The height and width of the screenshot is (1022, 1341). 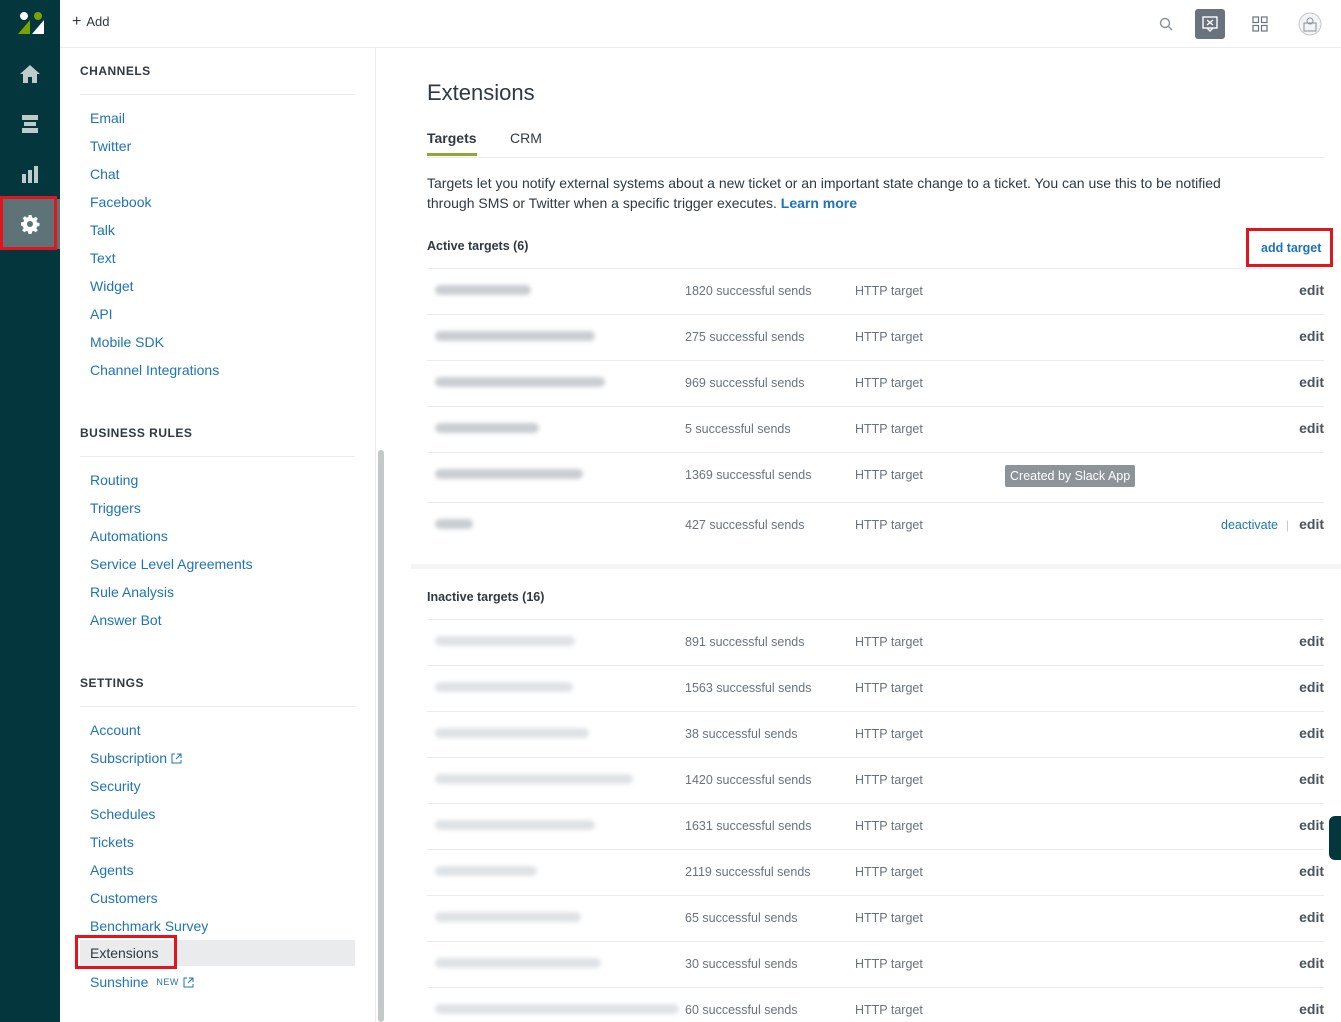 I want to click on nav-link-api: API, so click(x=101, y=314).